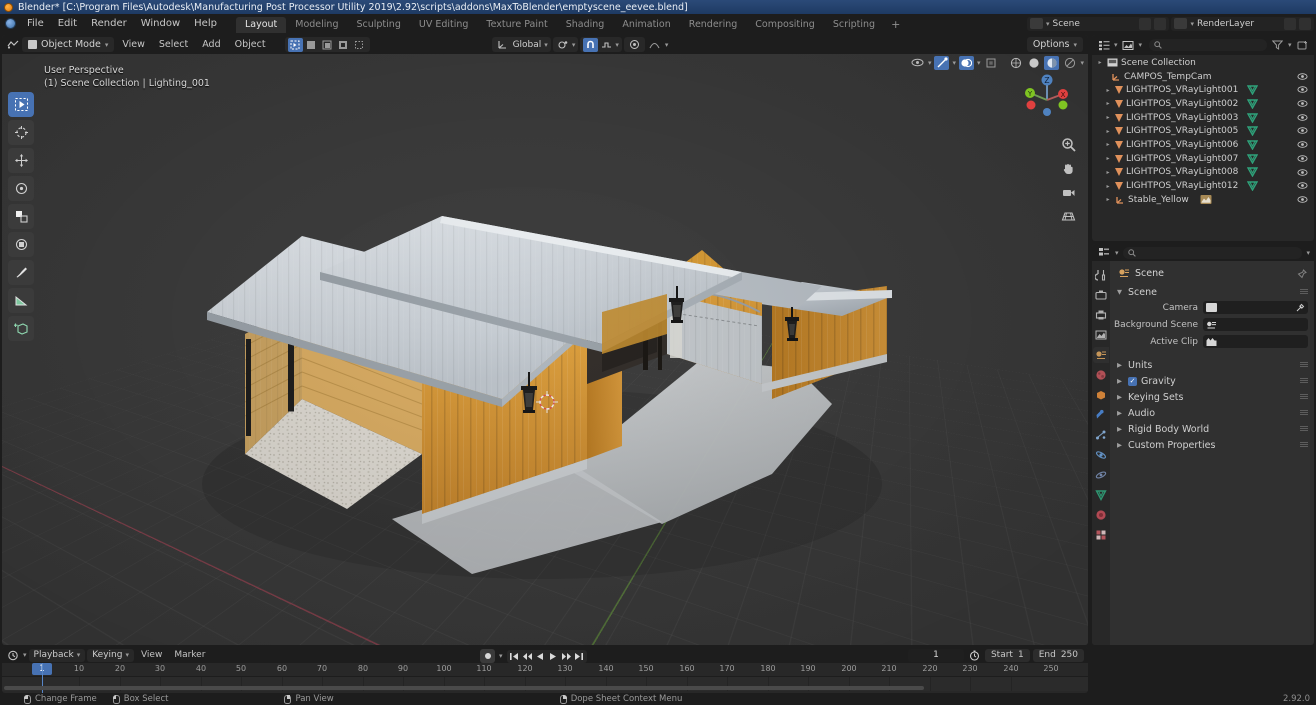 Image resolution: width=1316 pixels, height=705 pixels. What do you see at coordinates (527, 656) in the screenshot?
I see `prev-keyframe-icon` at bounding box center [527, 656].